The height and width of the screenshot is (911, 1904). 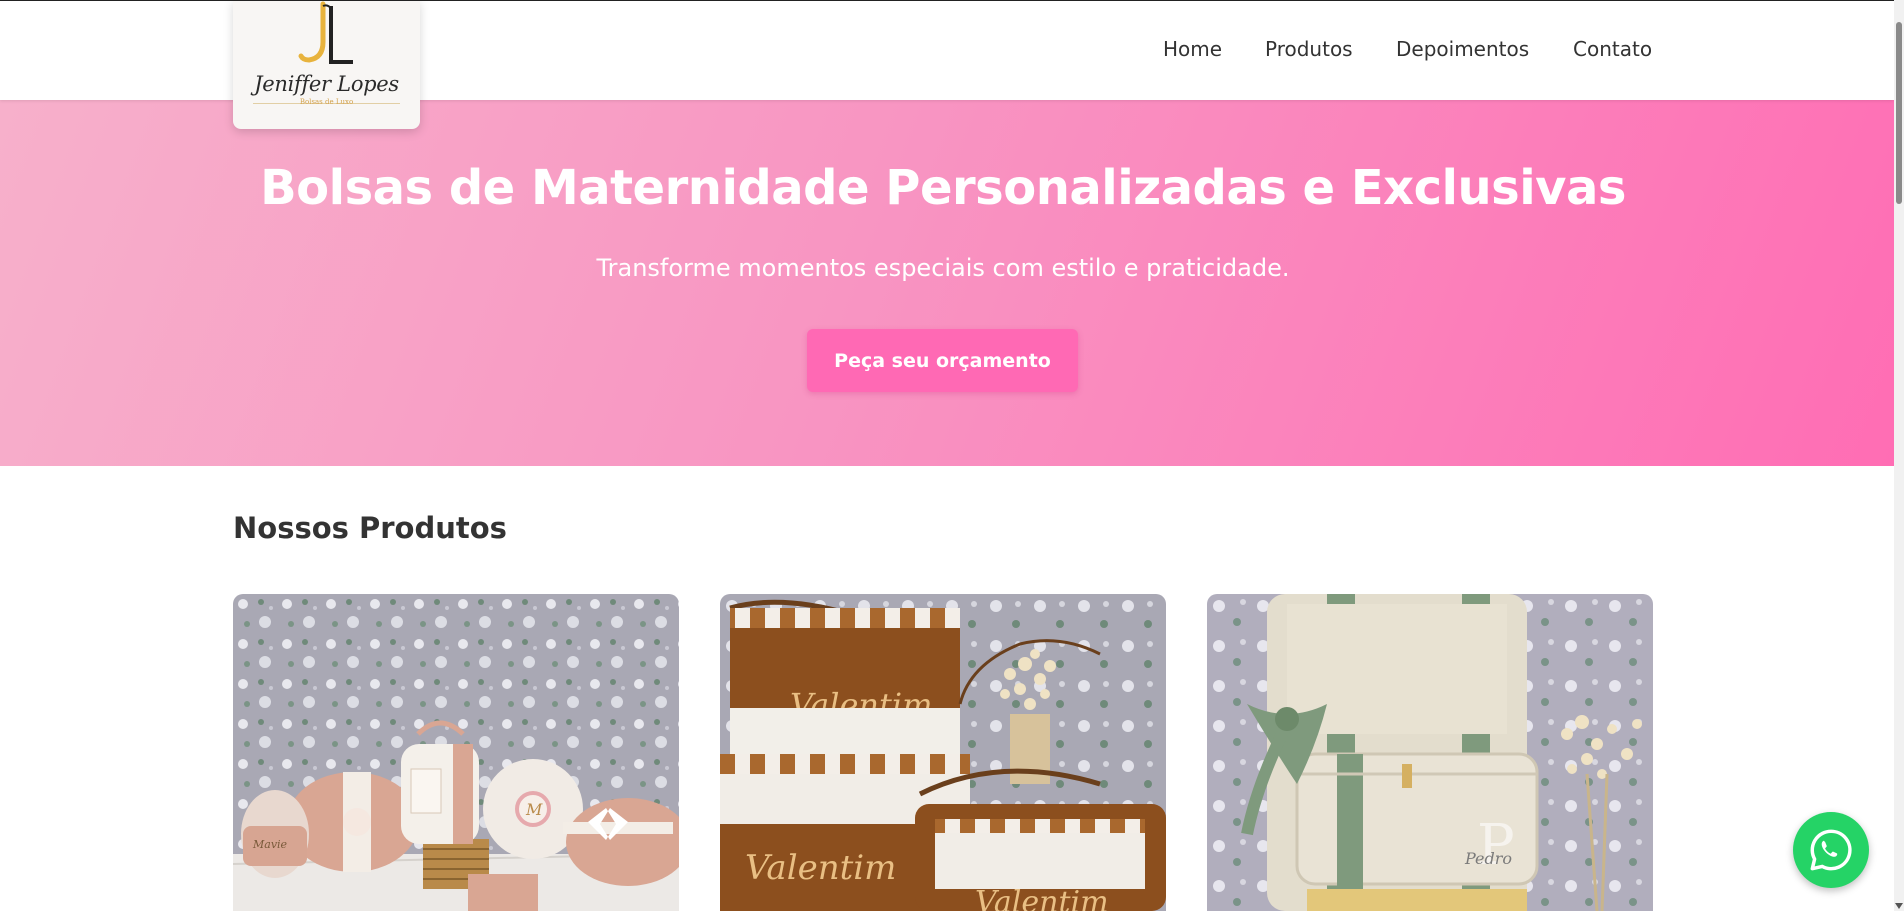 I want to click on page-scrollbar, so click(x=1899, y=455).